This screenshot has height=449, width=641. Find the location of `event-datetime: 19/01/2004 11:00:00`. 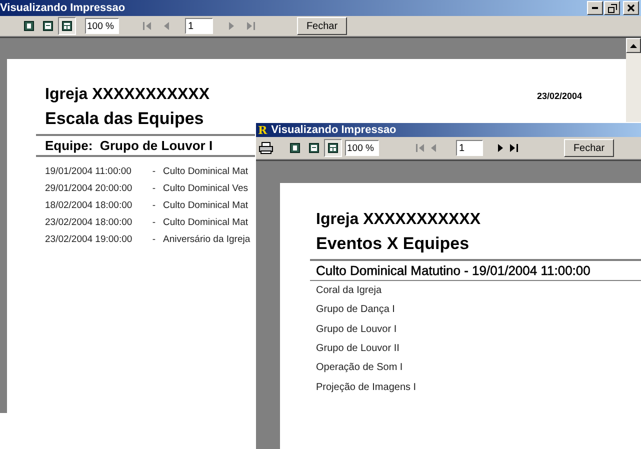

event-datetime: 19/01/2004 11:00:00 is located at coordinates (88, 171).